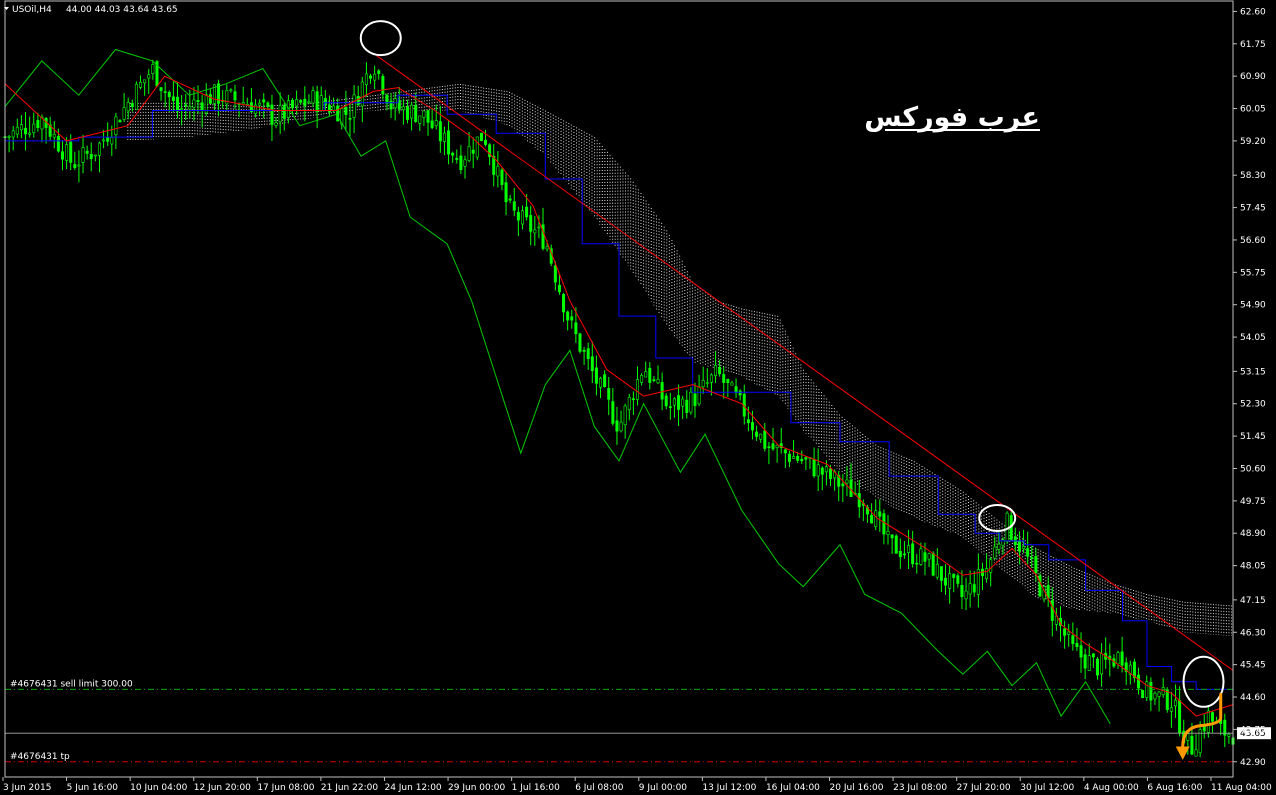 The image size is (1276, 795). What do you see at coordinates (1253, 110) in the screenshot?
I see `y-tick-label: 60.05` at bounding box center [1253, 110].